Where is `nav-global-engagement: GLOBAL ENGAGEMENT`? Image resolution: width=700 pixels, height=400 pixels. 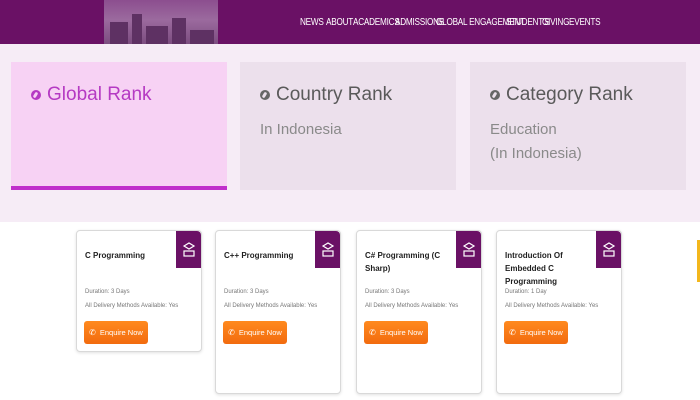 nav-global-engagement: GLOBAL ENGAGEMENT is located at coordinates (480, 22).